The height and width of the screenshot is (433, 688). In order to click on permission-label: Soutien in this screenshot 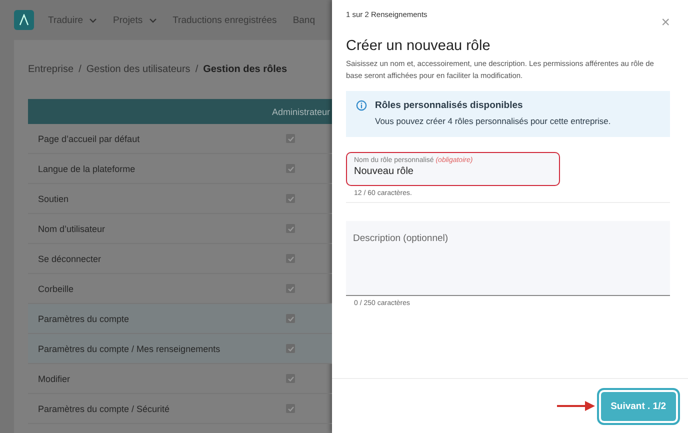, I will do `click(54, 199)`.